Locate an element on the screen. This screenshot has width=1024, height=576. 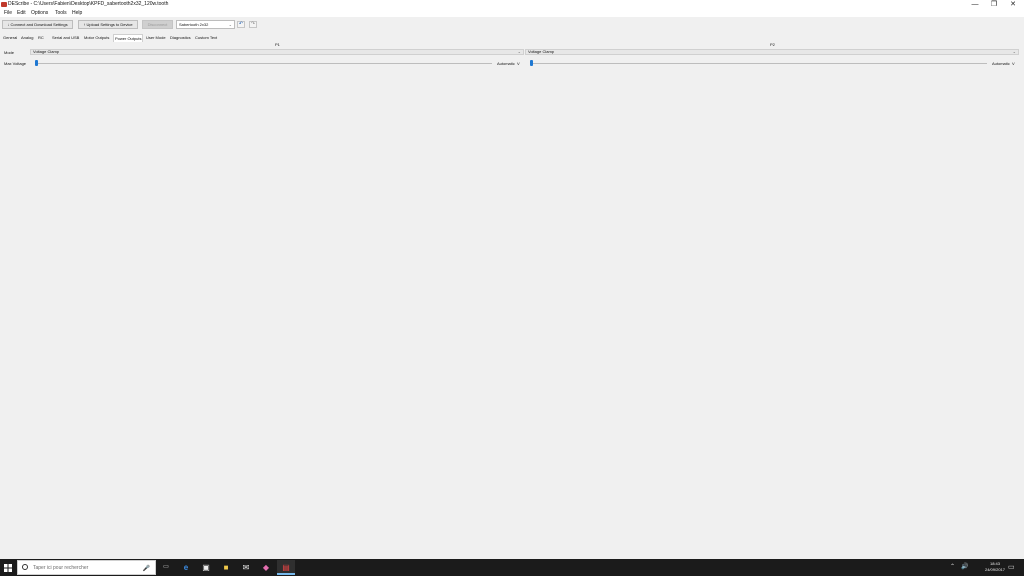
p2-unit-label: V is located at coordinates (1013, 63).